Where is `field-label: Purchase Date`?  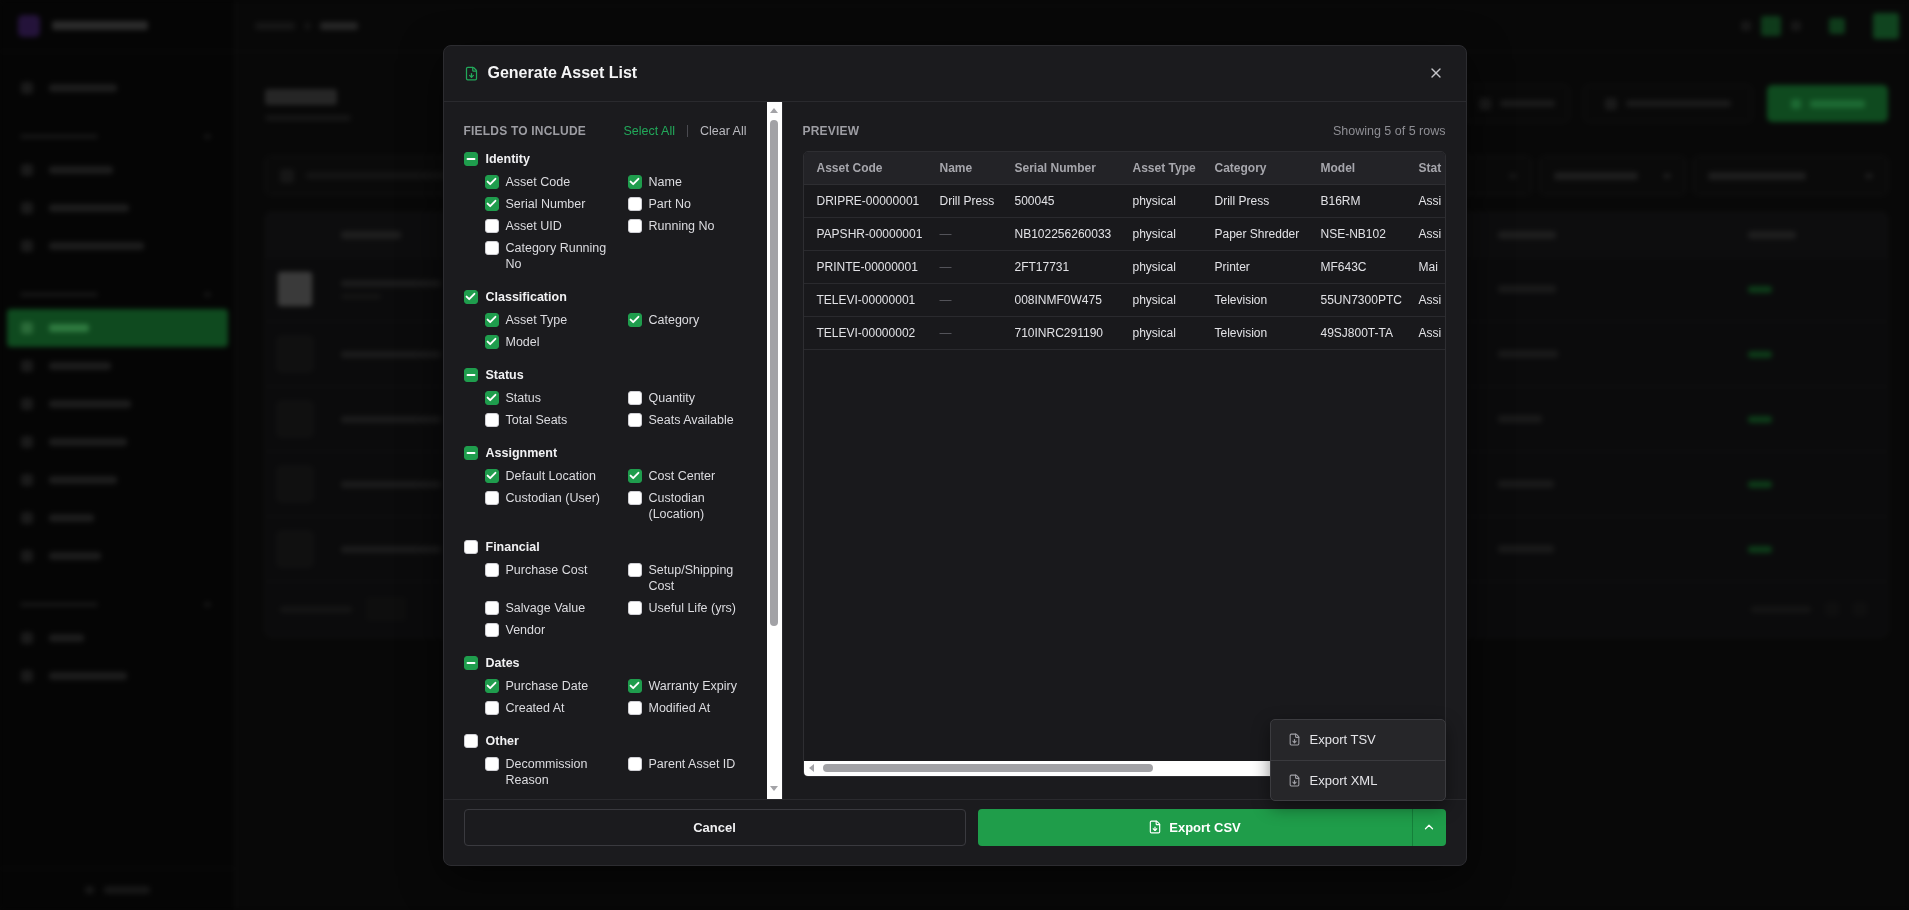
field-label: Purchase Date is located at coordinates (547, 685).